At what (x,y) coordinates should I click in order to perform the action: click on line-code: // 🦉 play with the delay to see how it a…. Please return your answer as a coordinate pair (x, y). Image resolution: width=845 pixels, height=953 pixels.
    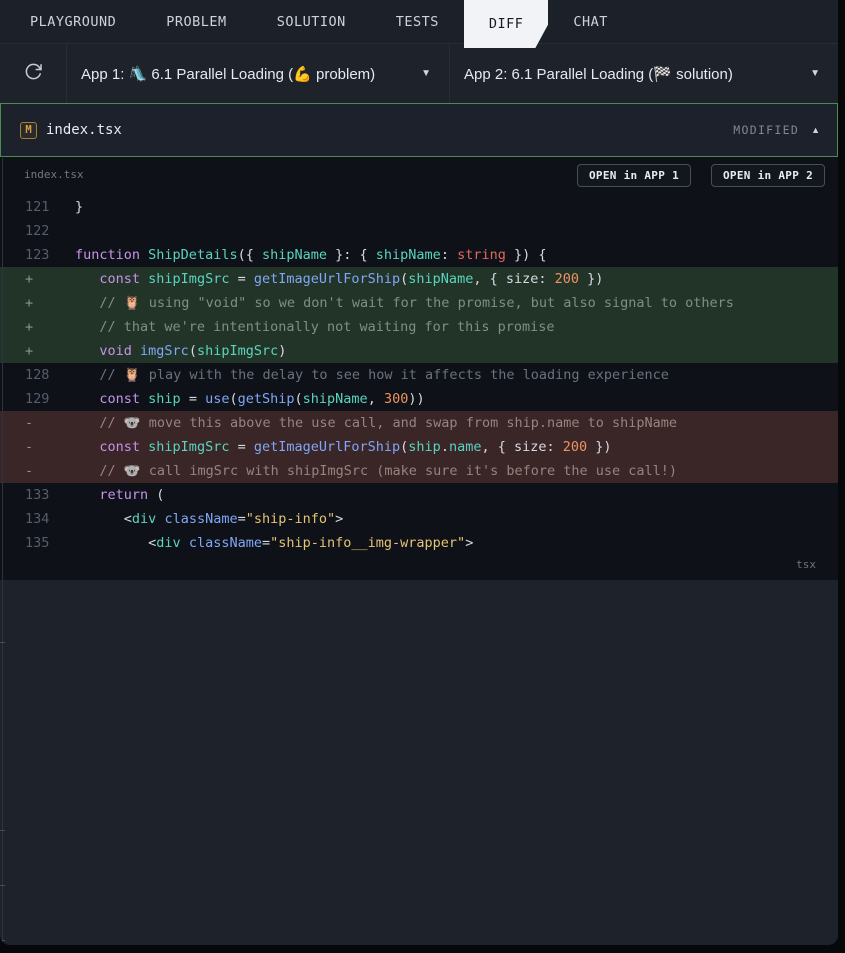
    Looking at the image, I should click on (372, 375).